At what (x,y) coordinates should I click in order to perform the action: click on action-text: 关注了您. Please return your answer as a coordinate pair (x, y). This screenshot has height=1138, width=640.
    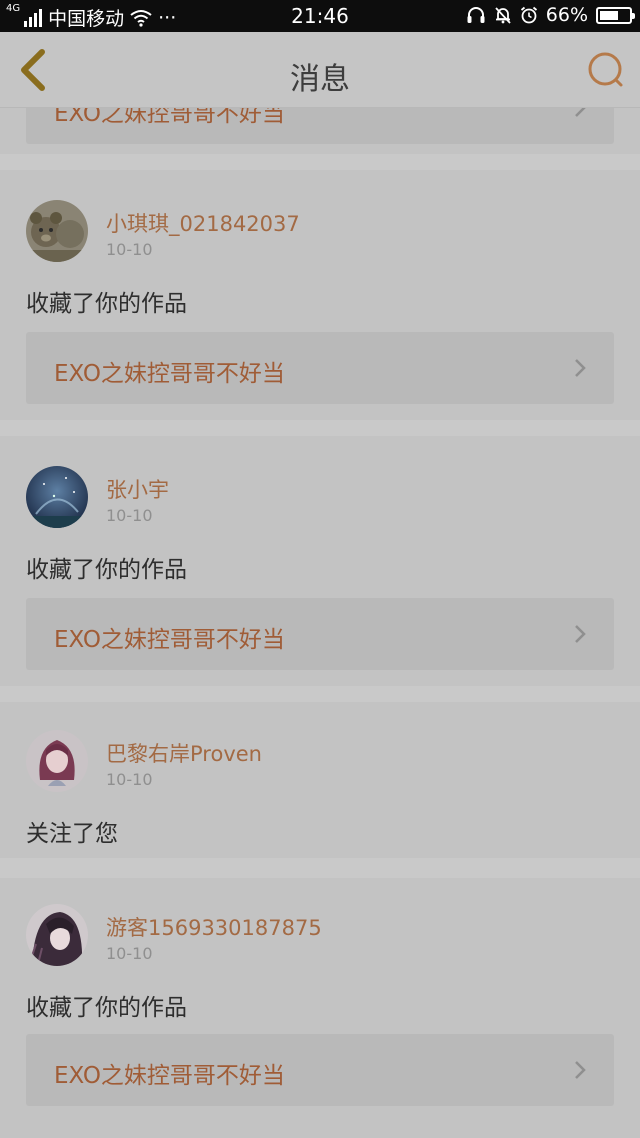
    Looking at the image, I should click on (72, 834).